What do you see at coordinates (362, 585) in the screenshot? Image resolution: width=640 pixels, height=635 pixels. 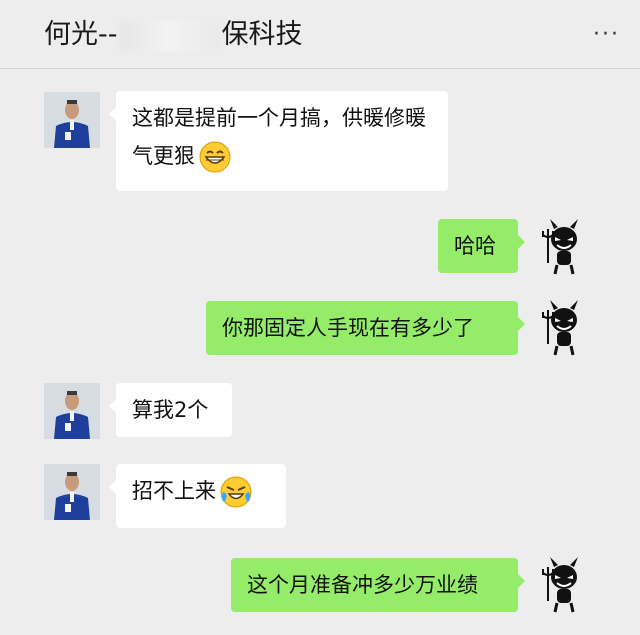 I see `message-text: 这个月准备冲多少万业绩` at bounding box center [362, 585].